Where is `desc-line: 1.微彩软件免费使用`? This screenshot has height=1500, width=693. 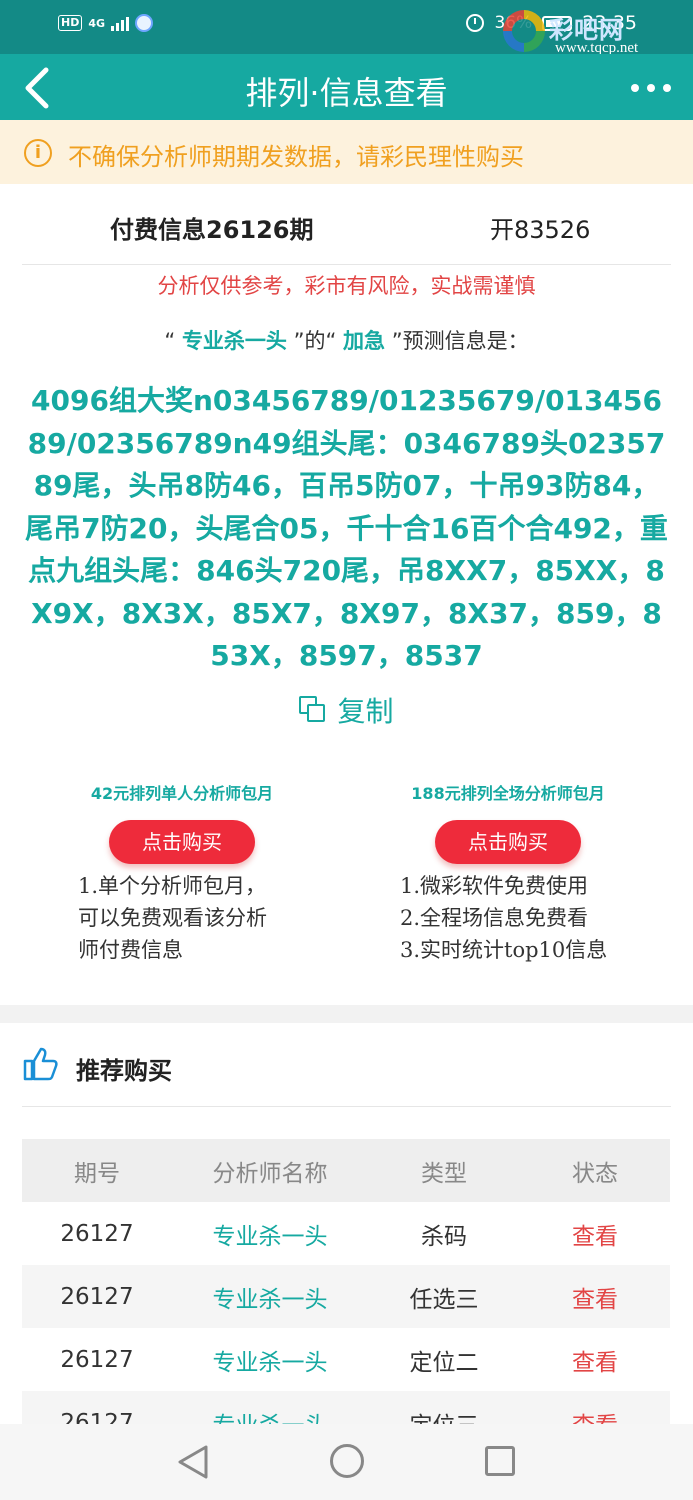
desc-line: 1.微彩软件免费使用 is located at coordinates (494, 886).